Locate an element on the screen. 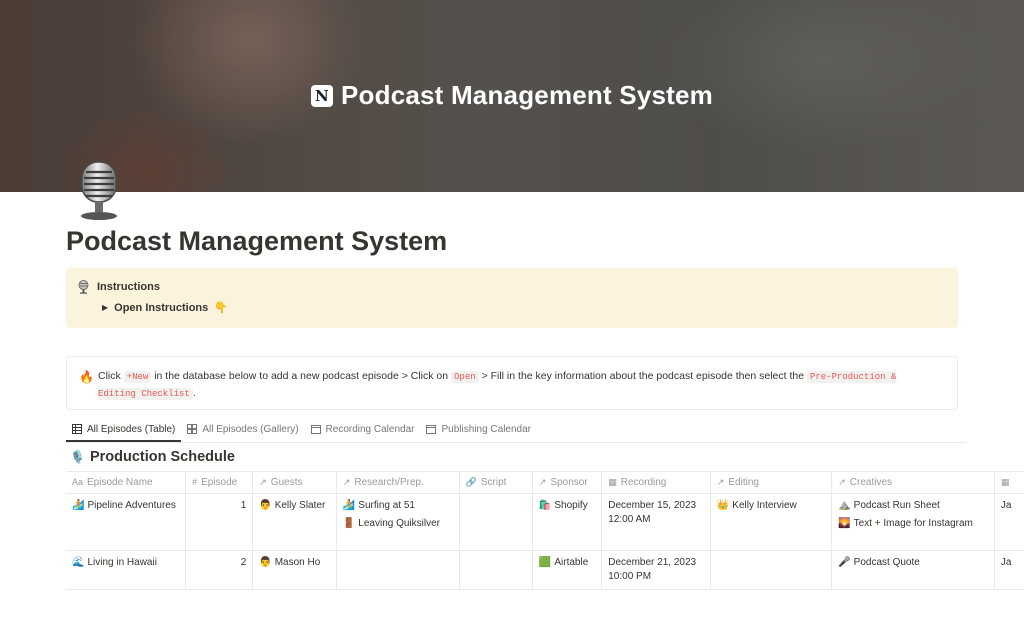 The image size is (1024, 639). column-label: Recording is located at coordinates (643, 482).